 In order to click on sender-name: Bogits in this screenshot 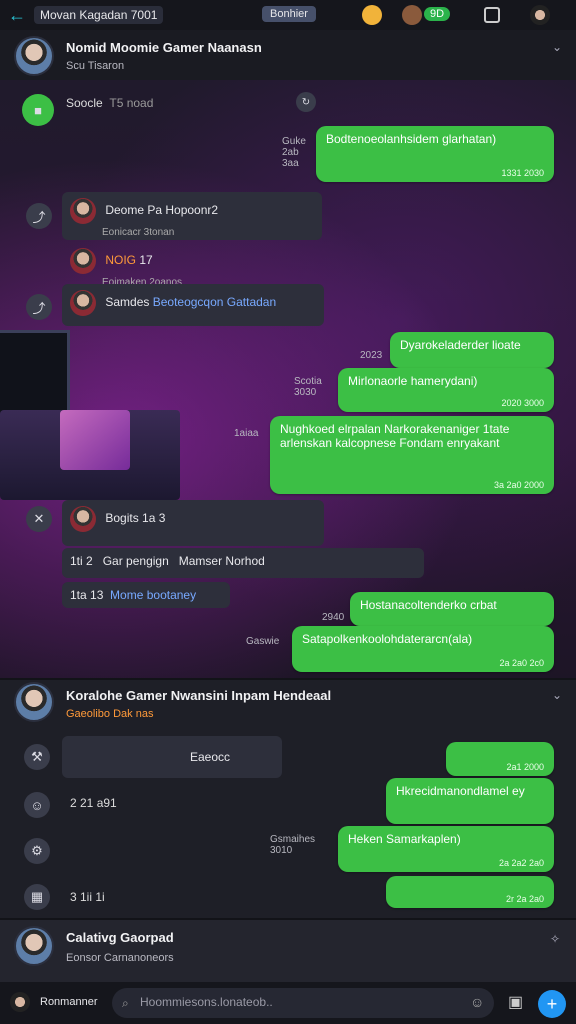, I will do `click(122, 518)`.